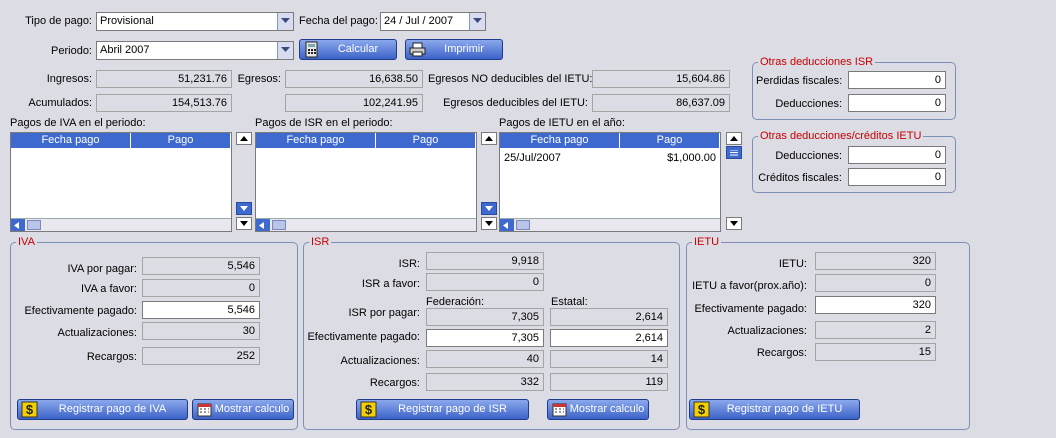  What do you see at coordinates (661, 79) in the screenshot?
I see `egresos-no-deducibles-field: 15,604.86` at bounding box center [661, 79].